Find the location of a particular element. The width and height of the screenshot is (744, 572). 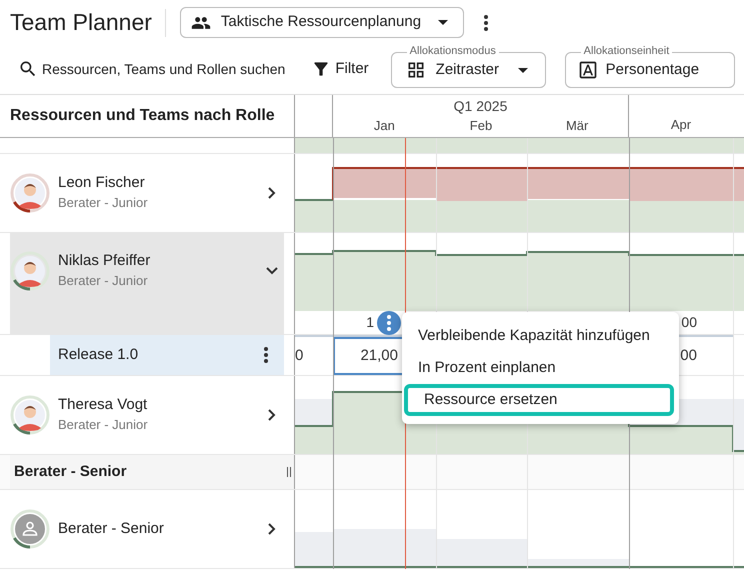

menu-item: Ressource ersetzen is located at coordinates (539, 400).